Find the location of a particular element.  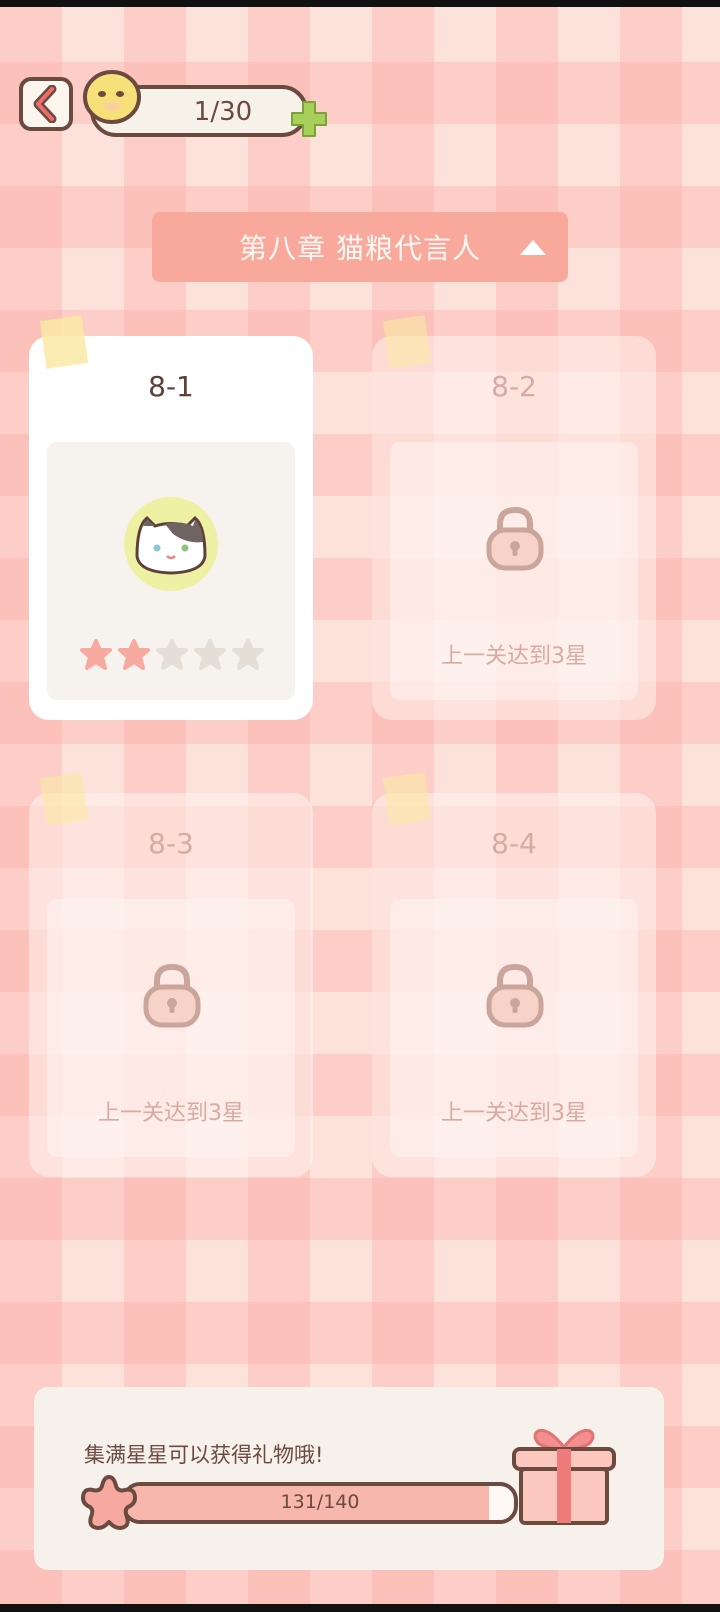

star-rating is located at coordinates (172, 655).